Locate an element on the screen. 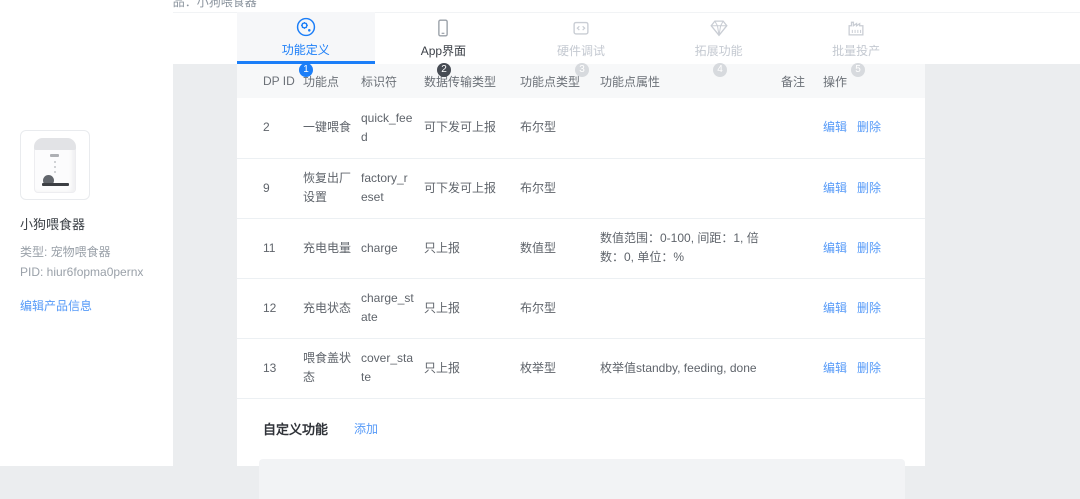 The height and width of the screenshot is (499, 1080). factory-icon is located at coordinates (856, 28).